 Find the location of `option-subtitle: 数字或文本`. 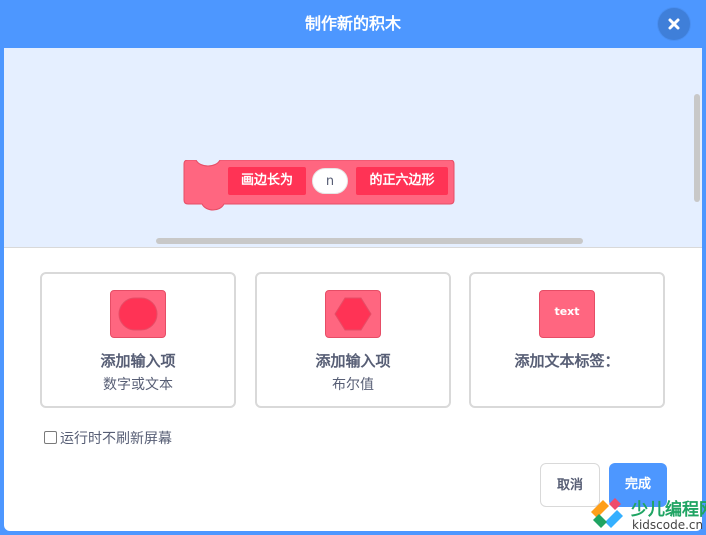

option-subtitle: 数字或文本 is located at coordinates (138, 385).